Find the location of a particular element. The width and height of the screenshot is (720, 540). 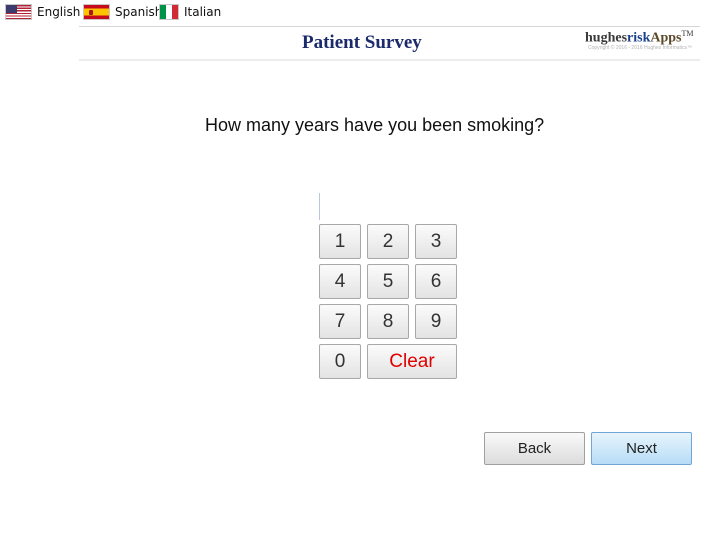

language-english: English is located at coordinates (42, 12).